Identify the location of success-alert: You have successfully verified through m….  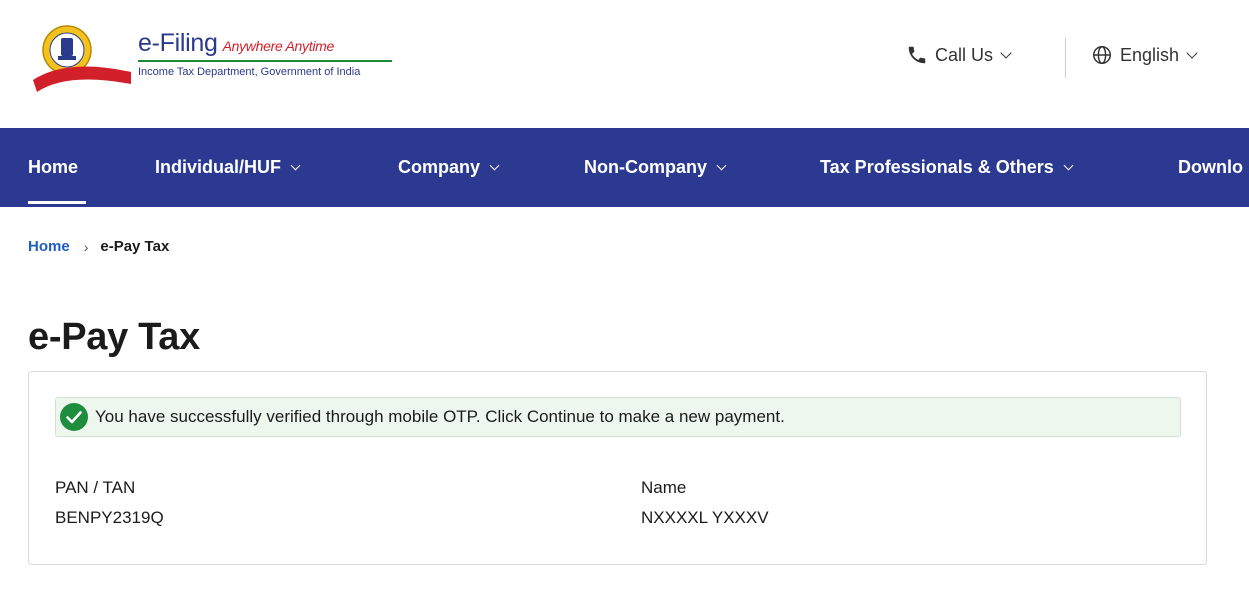
(618, 417).